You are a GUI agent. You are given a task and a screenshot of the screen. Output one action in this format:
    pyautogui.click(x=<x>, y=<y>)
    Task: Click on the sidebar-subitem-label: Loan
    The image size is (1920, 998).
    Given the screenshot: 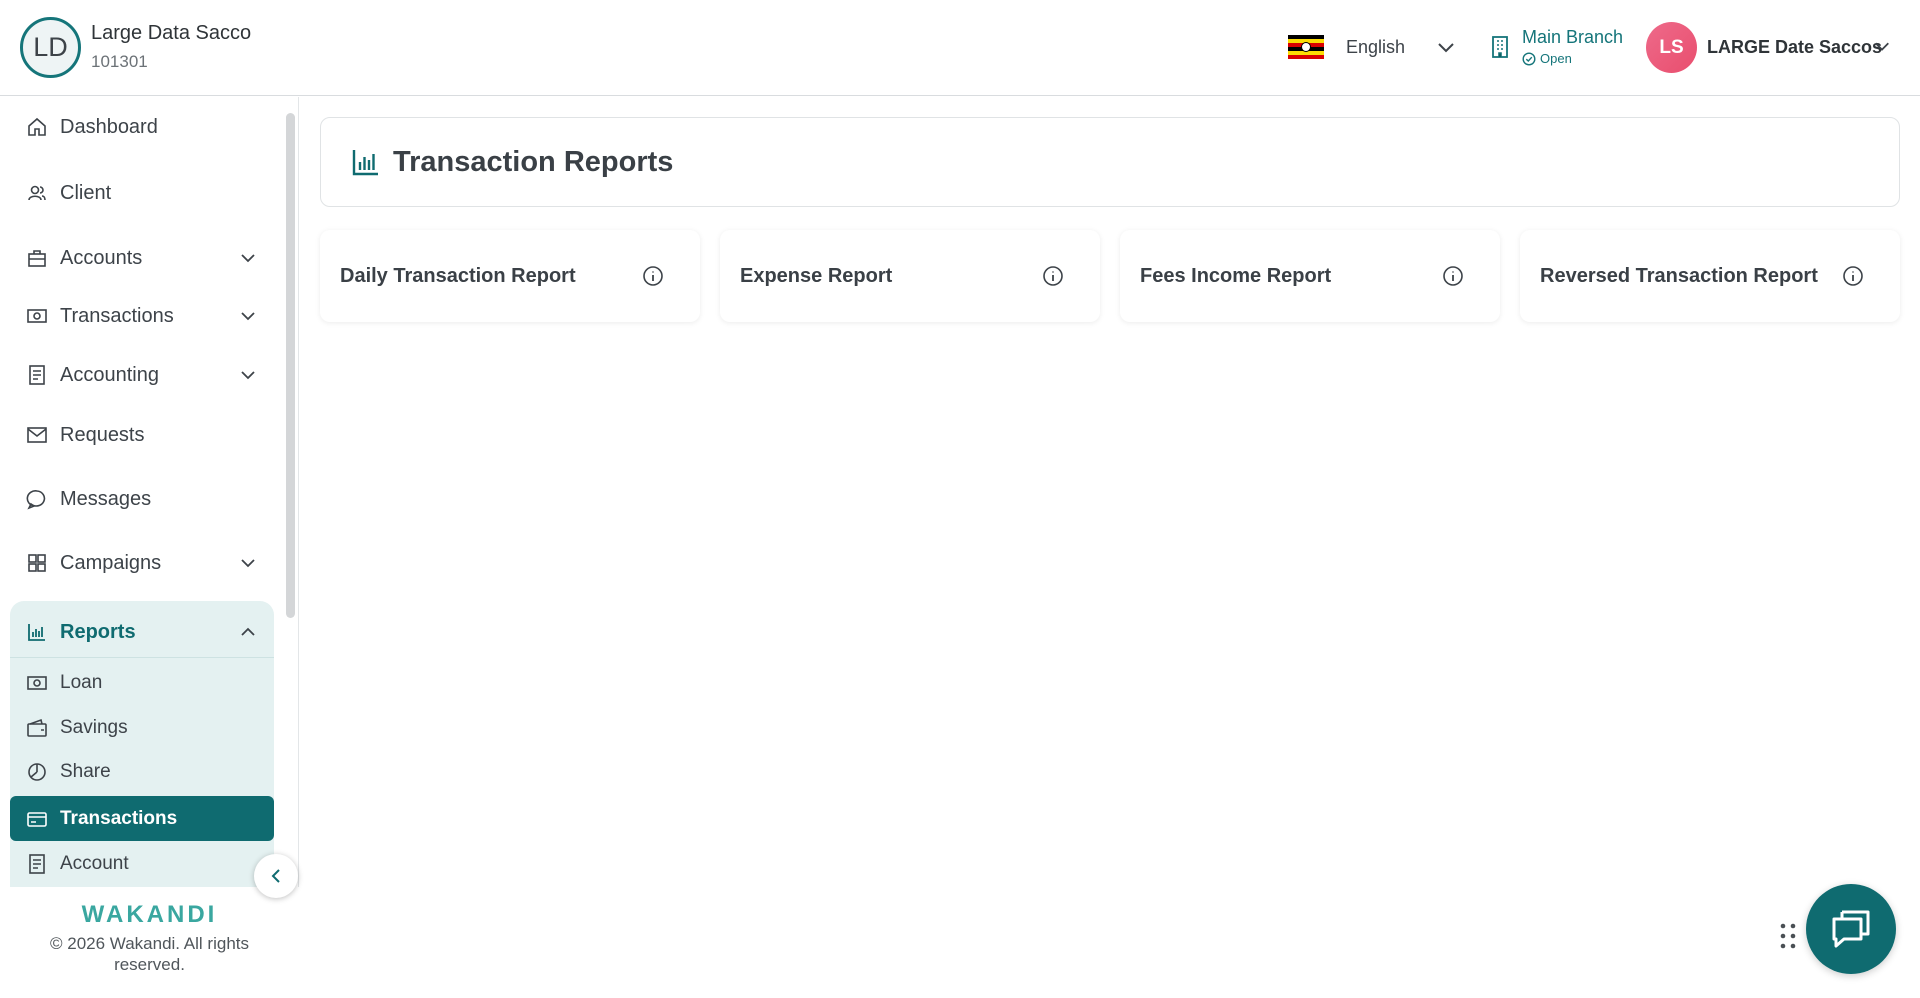 What is the action you would take?
    pyautogui.click(x=81, y=682)
    